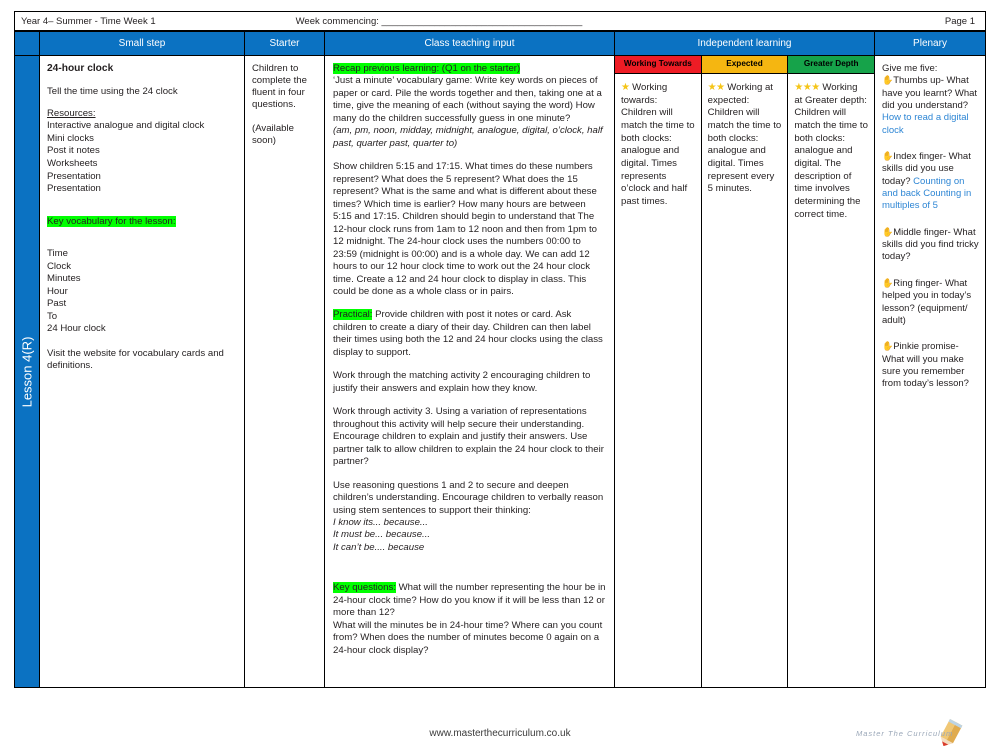 This screenshot has width=1000, height=751. What do you see at coordinates (925, 123) in the screenshot?
I see `plenary-link: How to read a digital clock` at bounding box center [925, 123].